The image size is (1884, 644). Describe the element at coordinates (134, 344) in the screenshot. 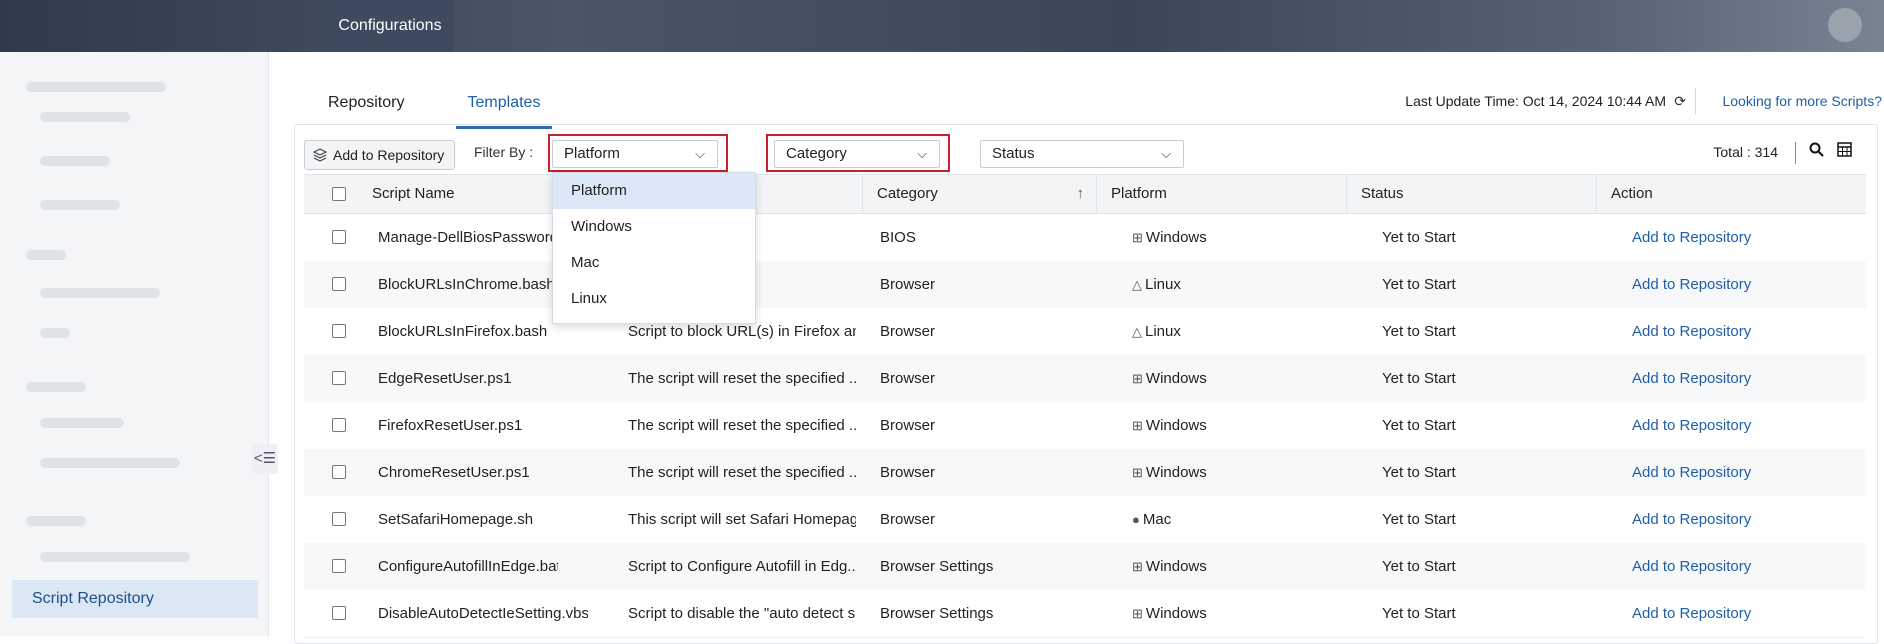

I see `sidebar` at that location.